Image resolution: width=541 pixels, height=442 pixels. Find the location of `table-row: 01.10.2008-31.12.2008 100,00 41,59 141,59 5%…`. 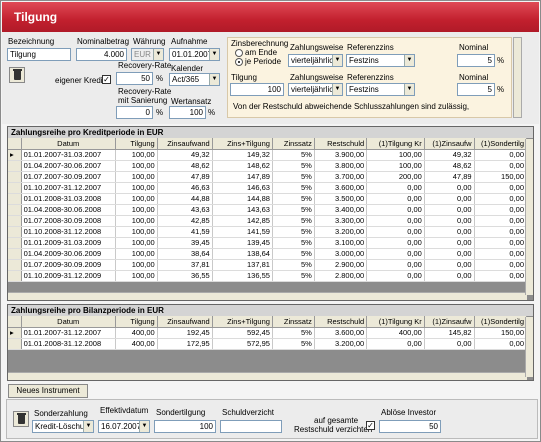

table-row: 01.10.2008-31.12.2008 100,00 41,59 141,59 5%… is located at coordinates (268, 232).